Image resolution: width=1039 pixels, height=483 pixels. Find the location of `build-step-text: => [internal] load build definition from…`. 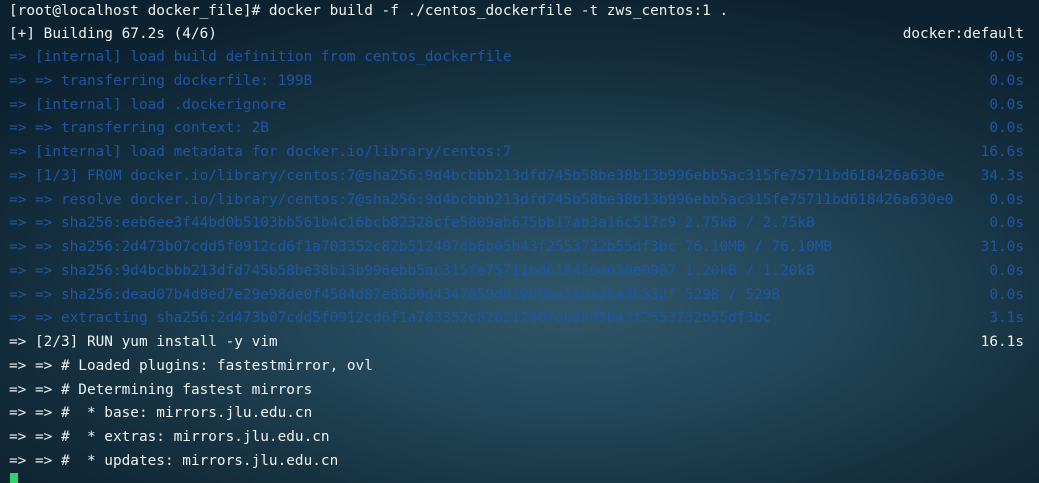

build-step-text: => [internal] load build definition from… is located at coordinates (260, 57).